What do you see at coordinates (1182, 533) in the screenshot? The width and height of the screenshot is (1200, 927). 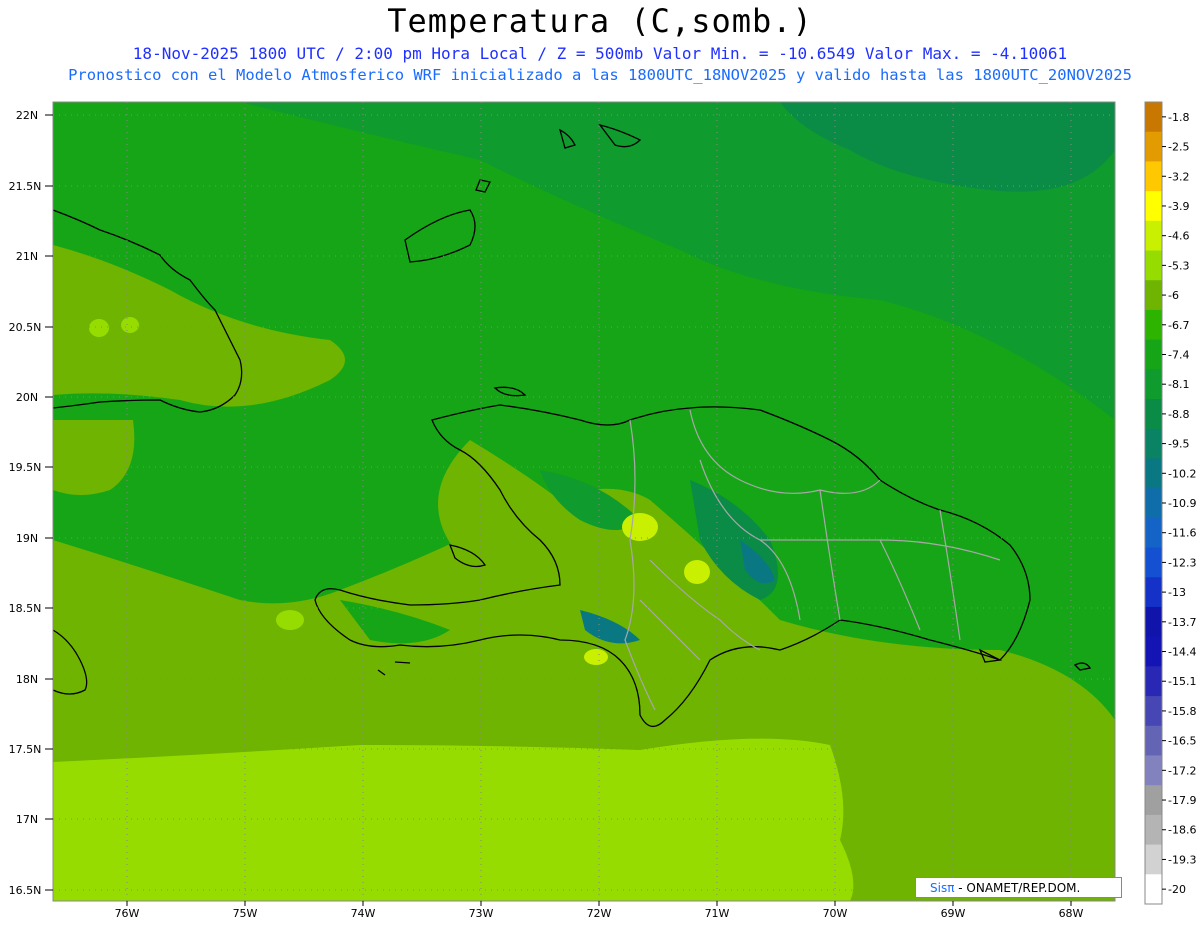 I see `colorbar-label: -11.6` at bounding box center [1182, 533].